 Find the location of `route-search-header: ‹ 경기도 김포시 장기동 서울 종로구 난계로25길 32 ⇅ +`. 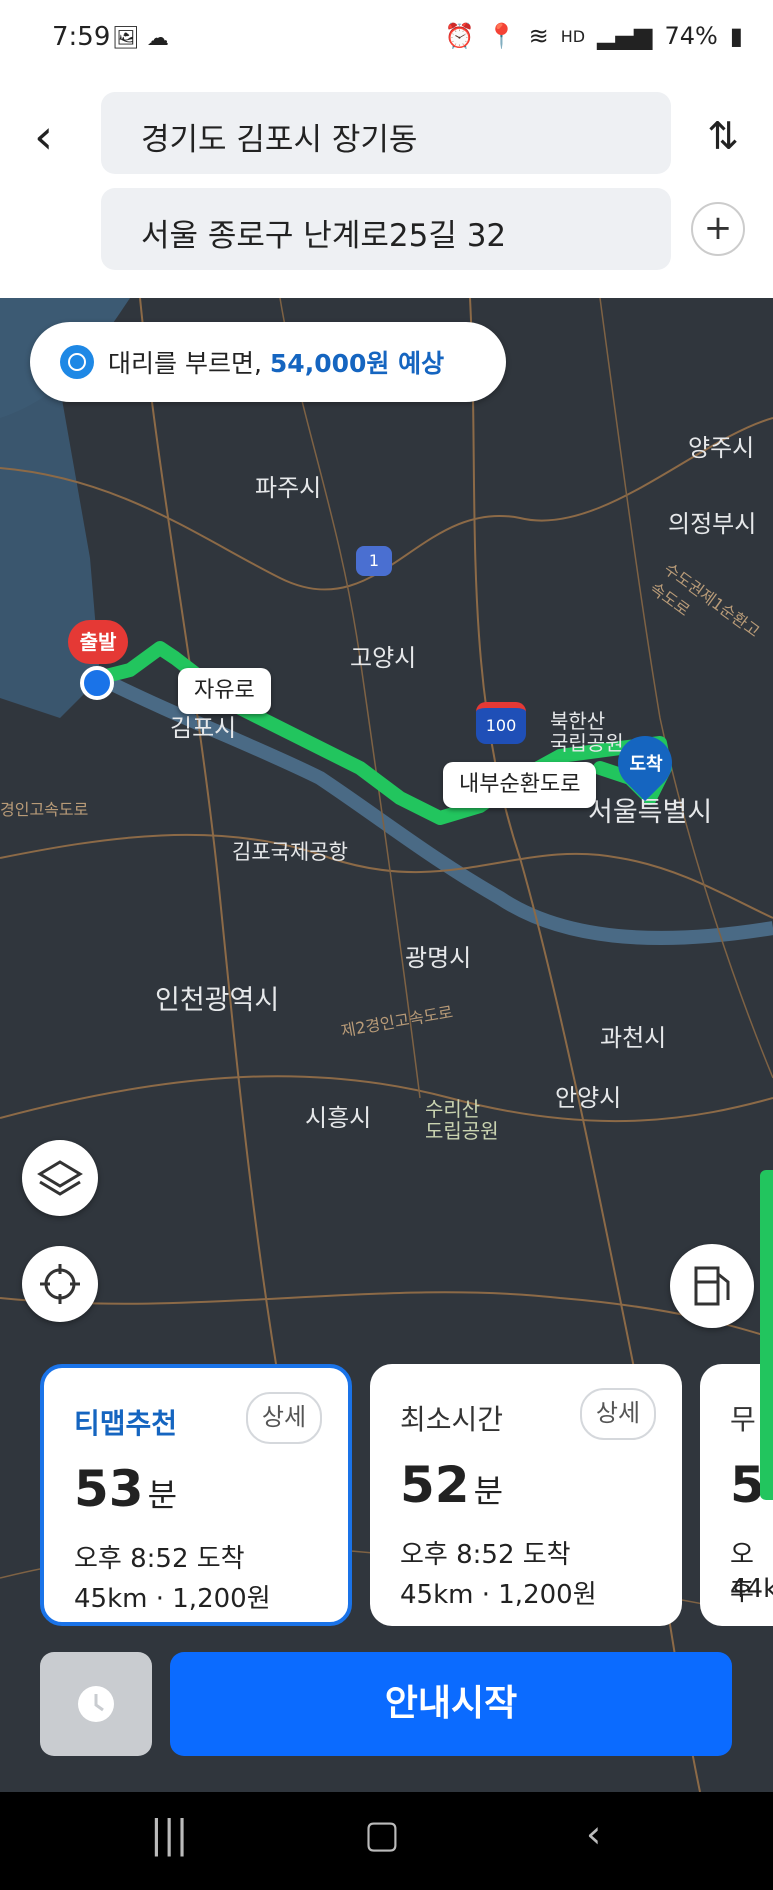

route-search-header: ‹ 경기도 김포시 장기동 서울 종로구 난계로25길 32 ⇅ + is located at coordinates (386, 190).